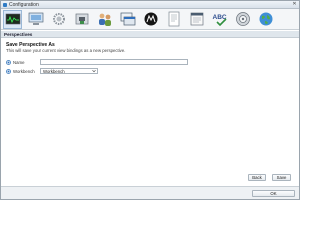  Describe the element at coordinates (69, 71) in the screenshot. I see `workbench-select: Workbench` at that location.